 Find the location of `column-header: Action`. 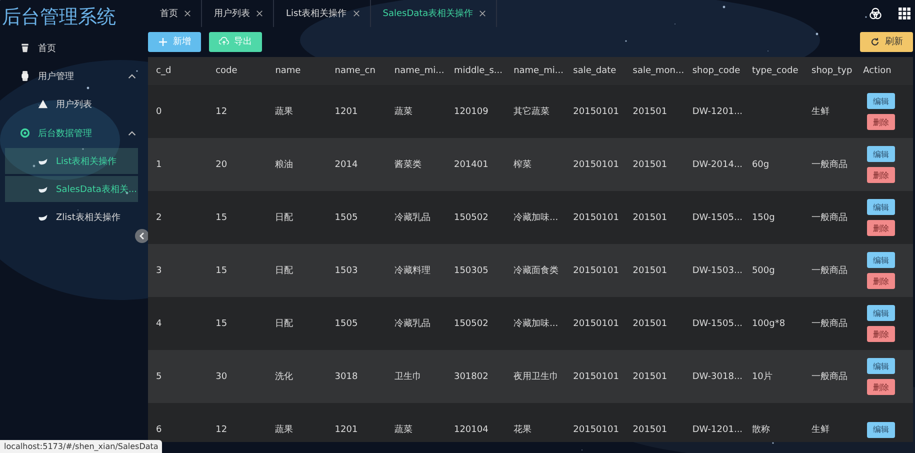

column-header: Action is located at coordinates (877, 71).